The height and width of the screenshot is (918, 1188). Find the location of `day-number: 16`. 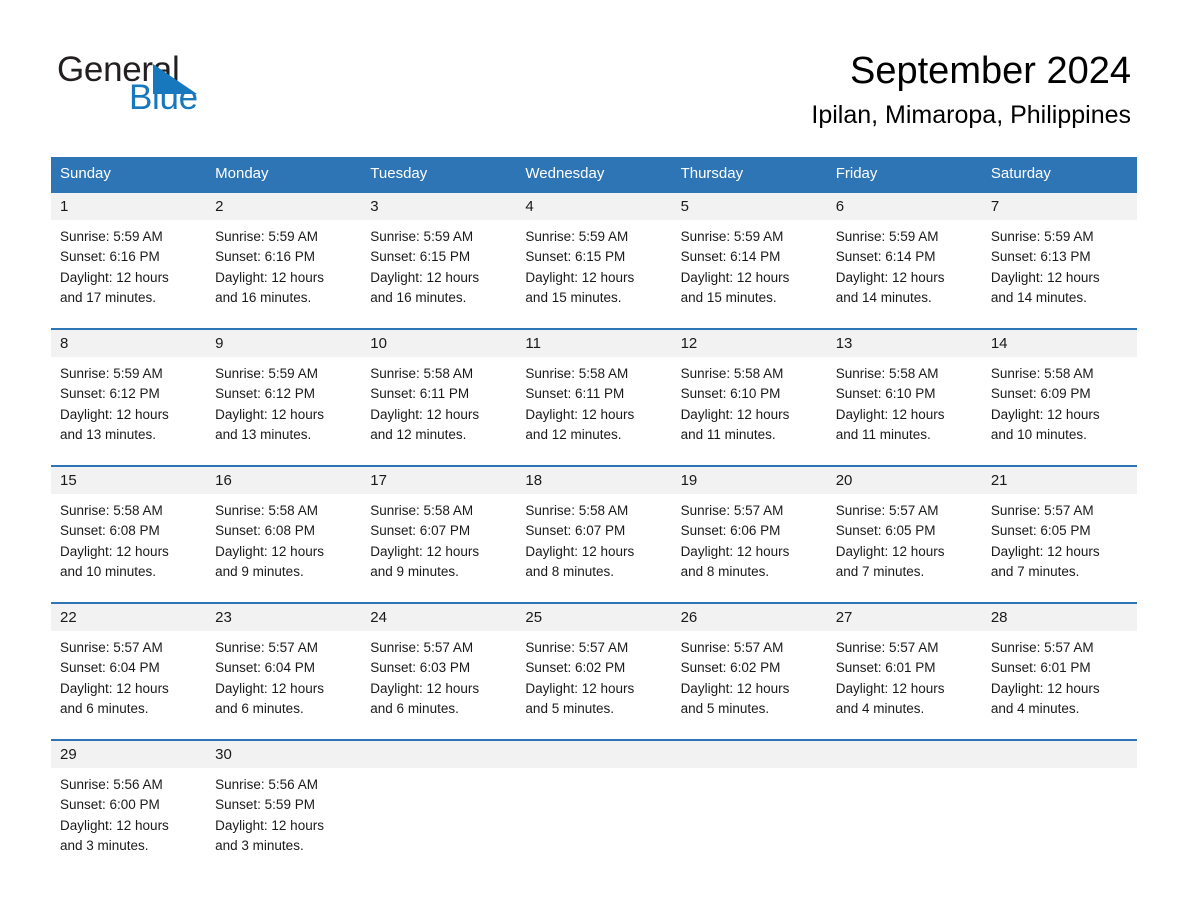

day-number: 16 is located at coordinates (283, 480).